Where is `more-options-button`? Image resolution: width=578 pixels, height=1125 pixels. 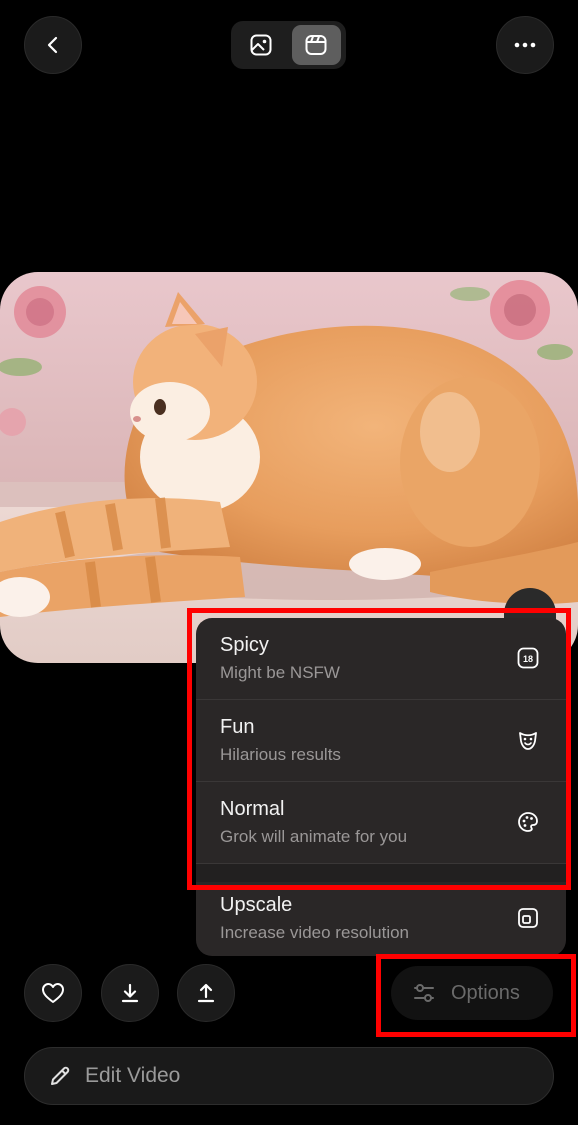
more-options-button is located at coordinates (525, 45).